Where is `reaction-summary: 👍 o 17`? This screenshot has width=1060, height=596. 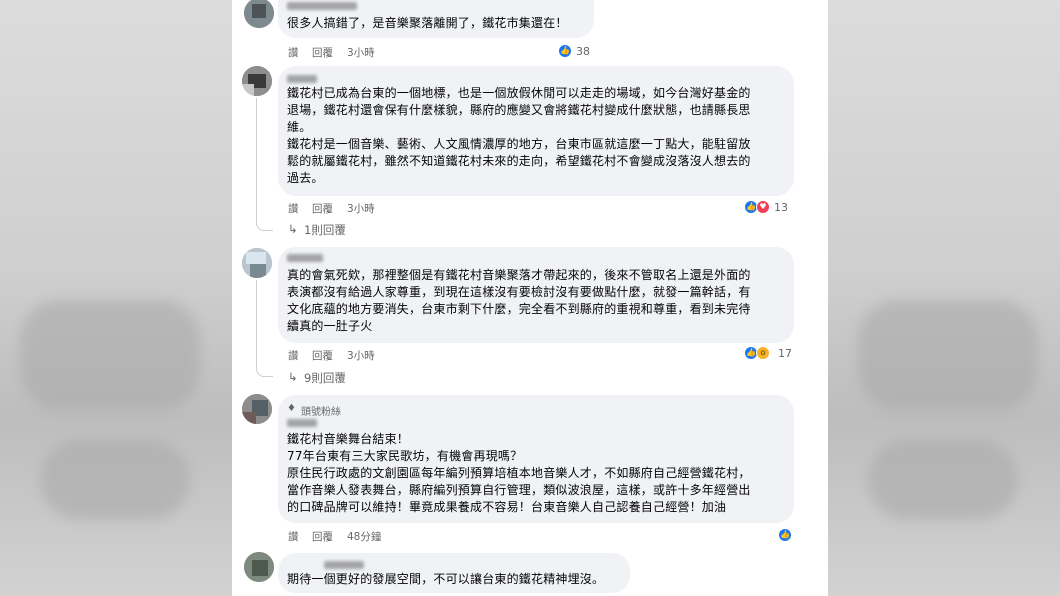
reaction-summary: 👍 o 17 is located at coordinates (769, 354).